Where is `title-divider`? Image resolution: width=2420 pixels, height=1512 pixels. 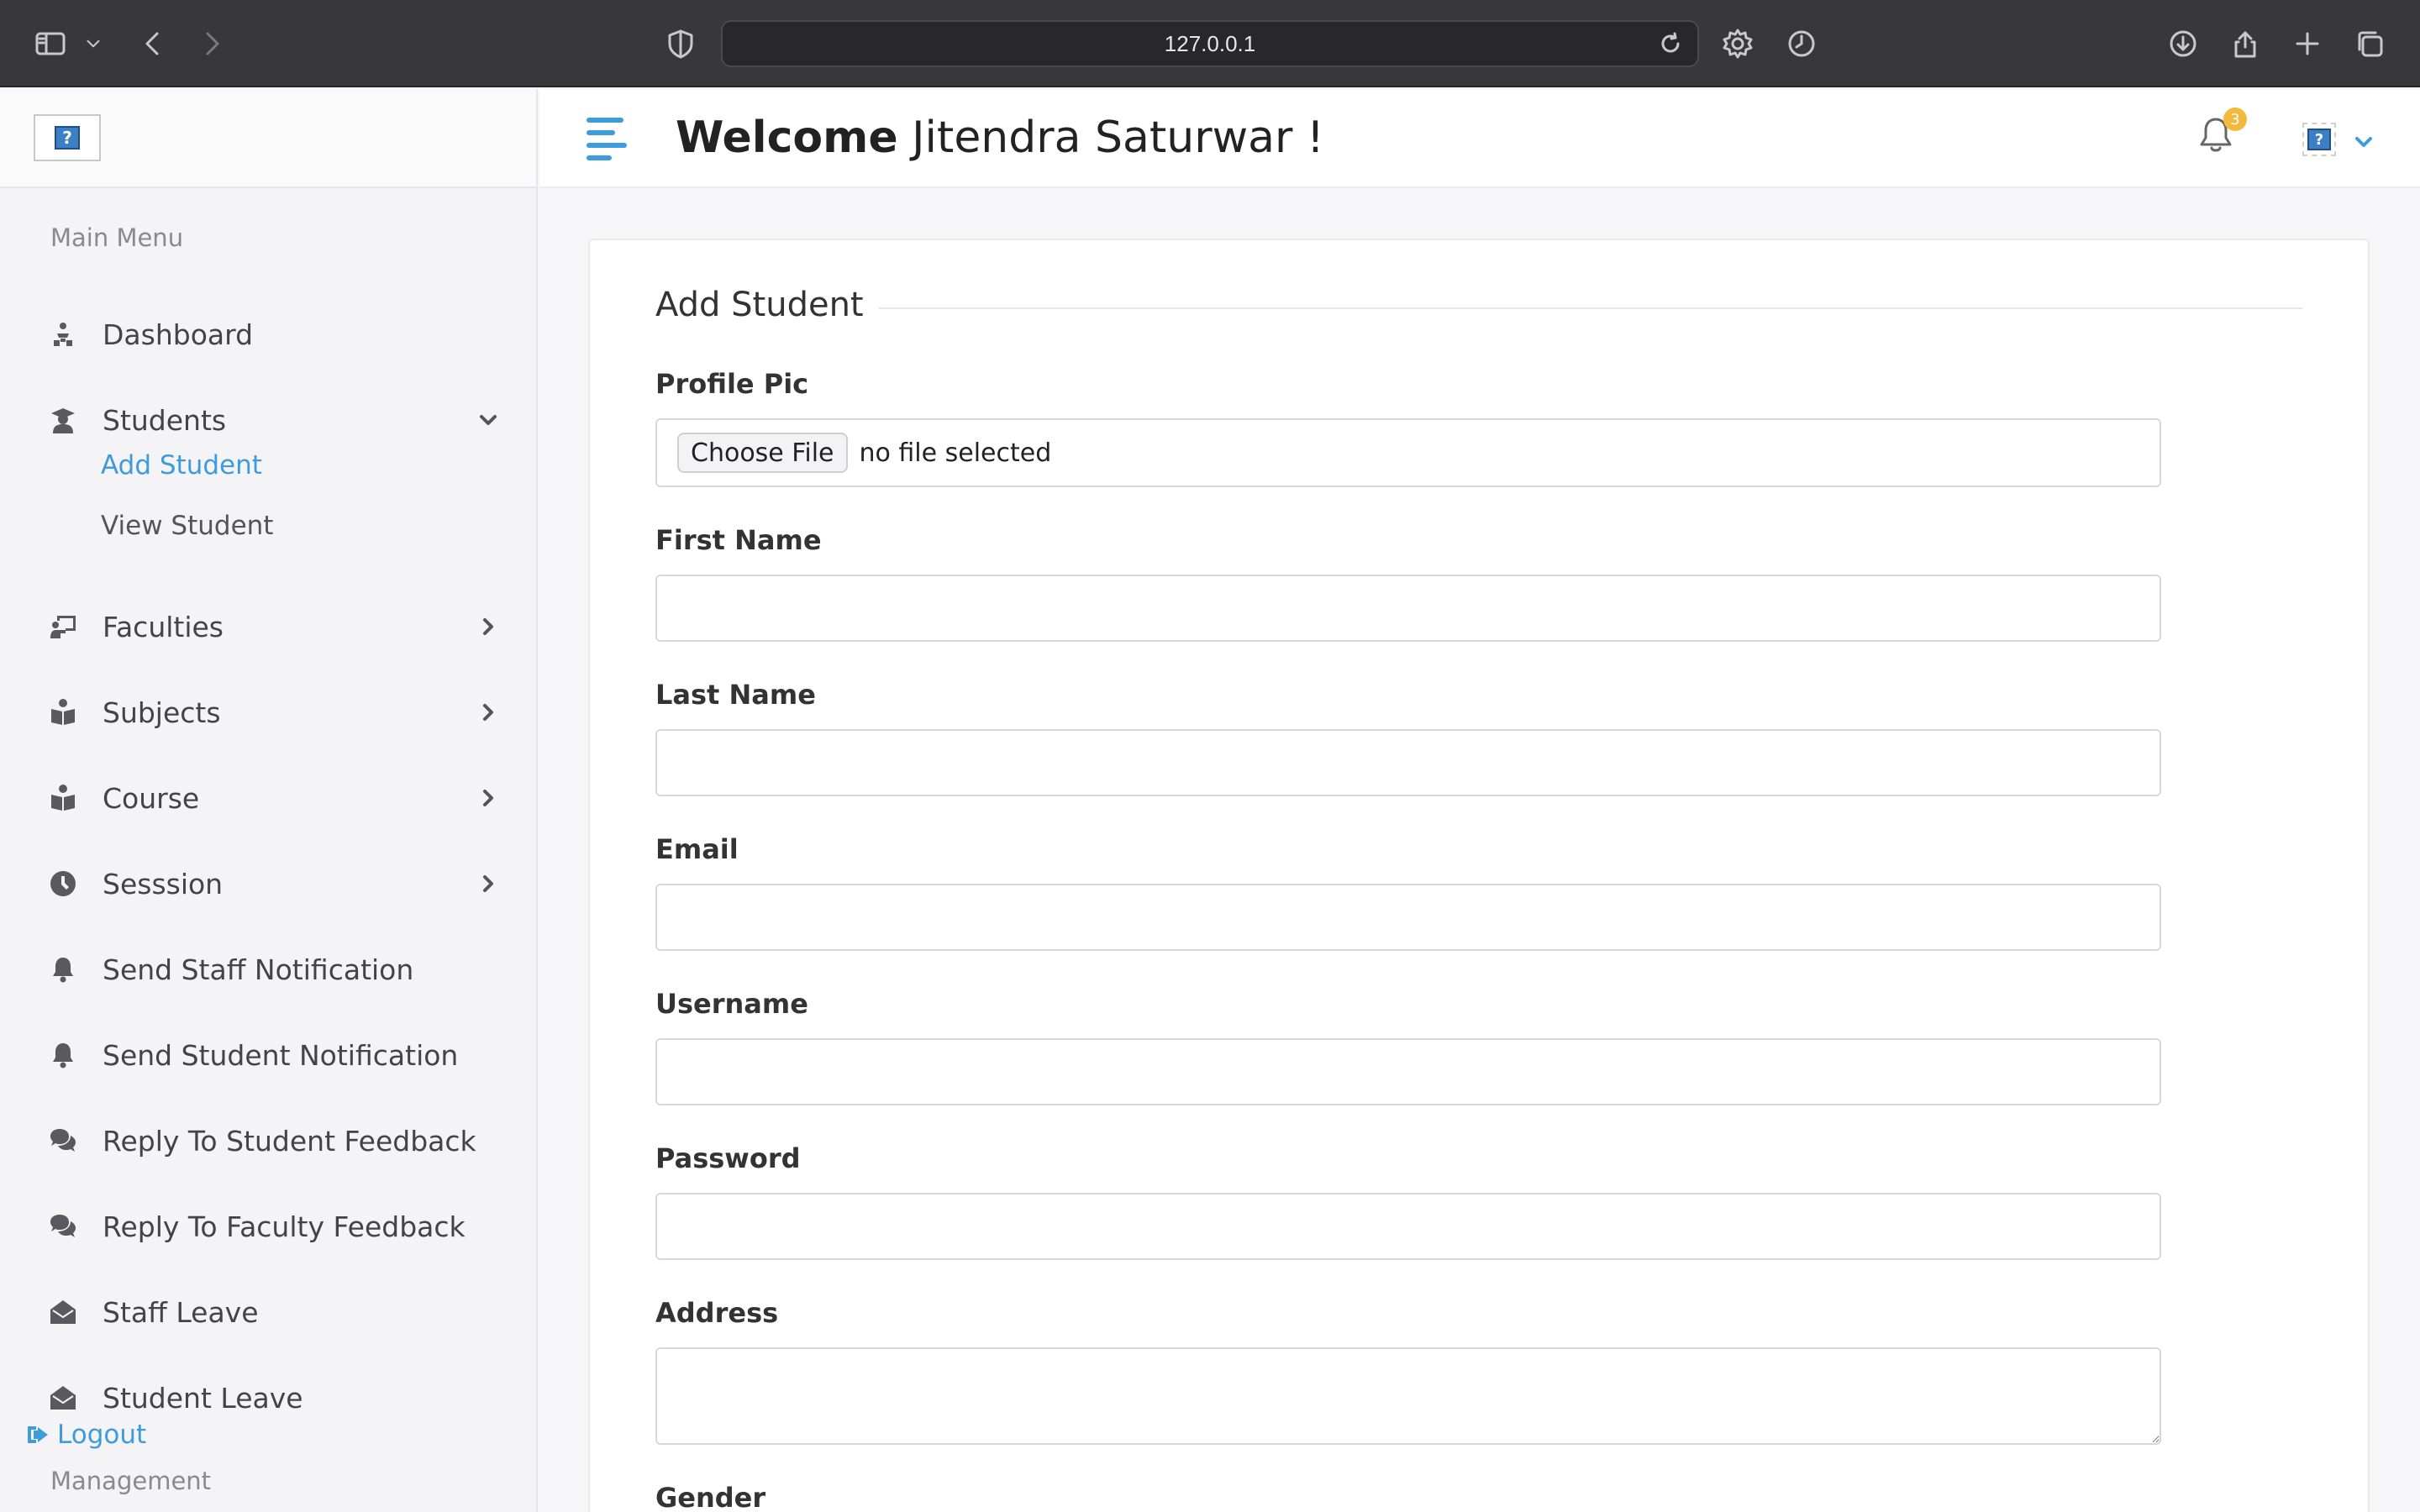
title-divider is located at coordinates (1478, 308).